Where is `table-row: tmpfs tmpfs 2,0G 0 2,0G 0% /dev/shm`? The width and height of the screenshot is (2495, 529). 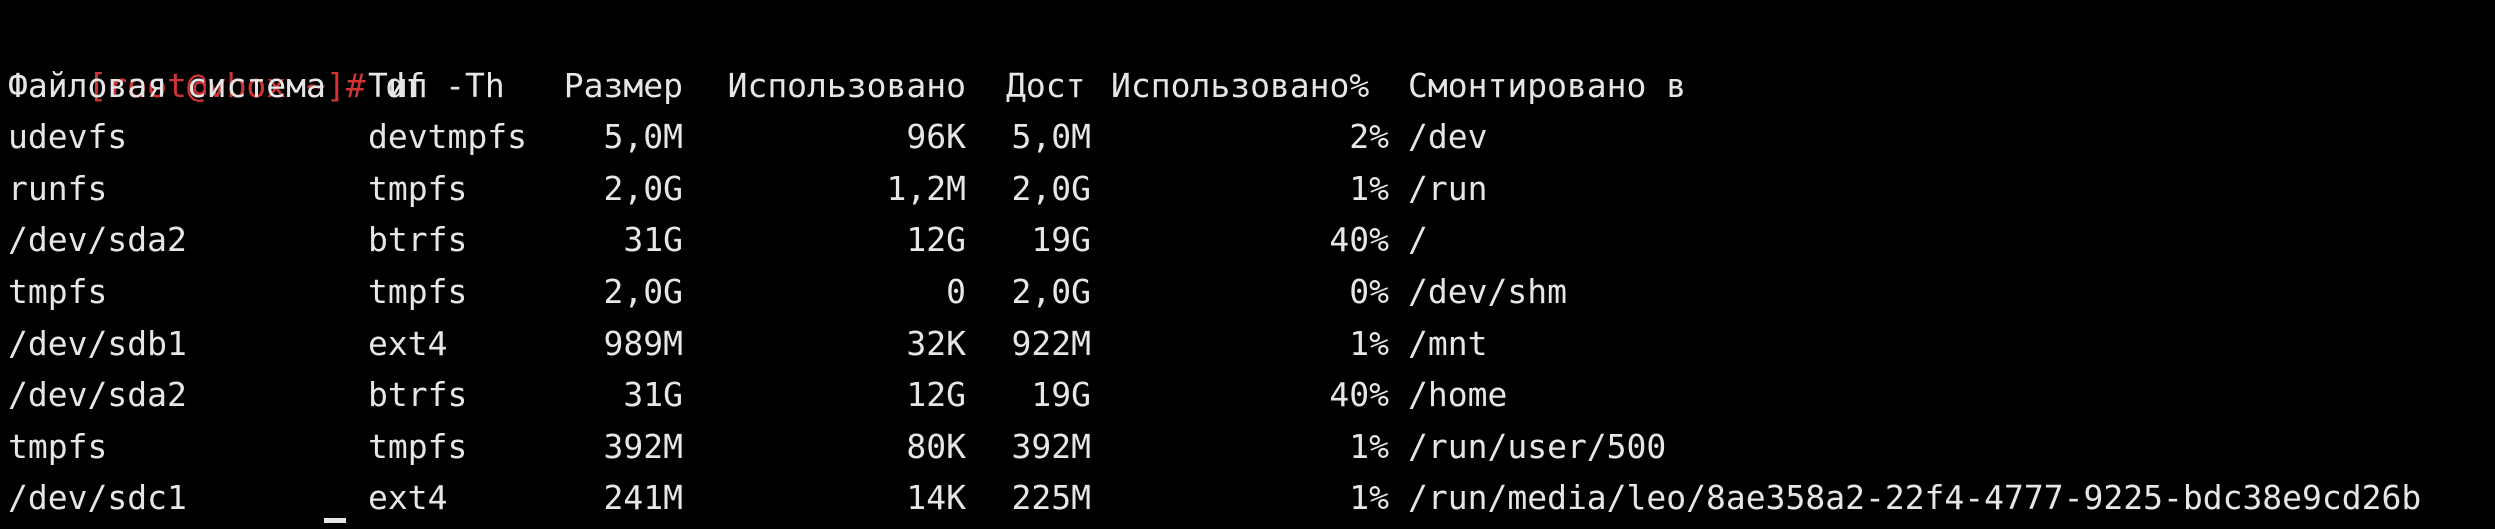 table-row: tmpfs tmpfs 2,0G 0 2,0G 0% /dev/shm is located at coordinates (1248, 292).